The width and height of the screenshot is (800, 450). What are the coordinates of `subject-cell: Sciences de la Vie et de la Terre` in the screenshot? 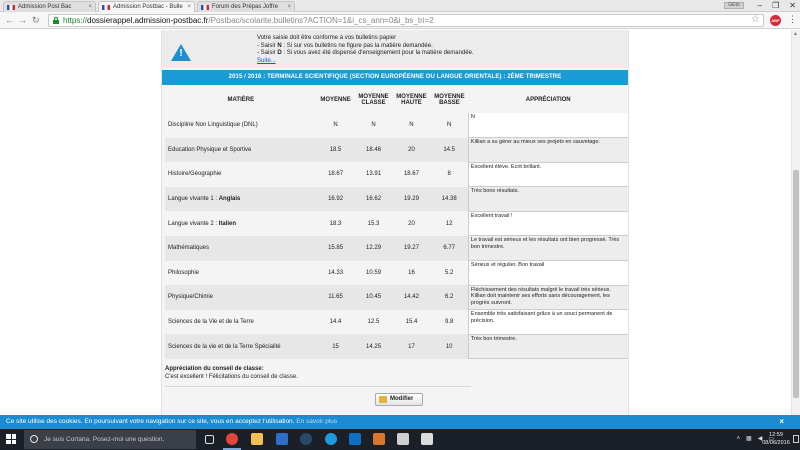 It's located at (241, 322).